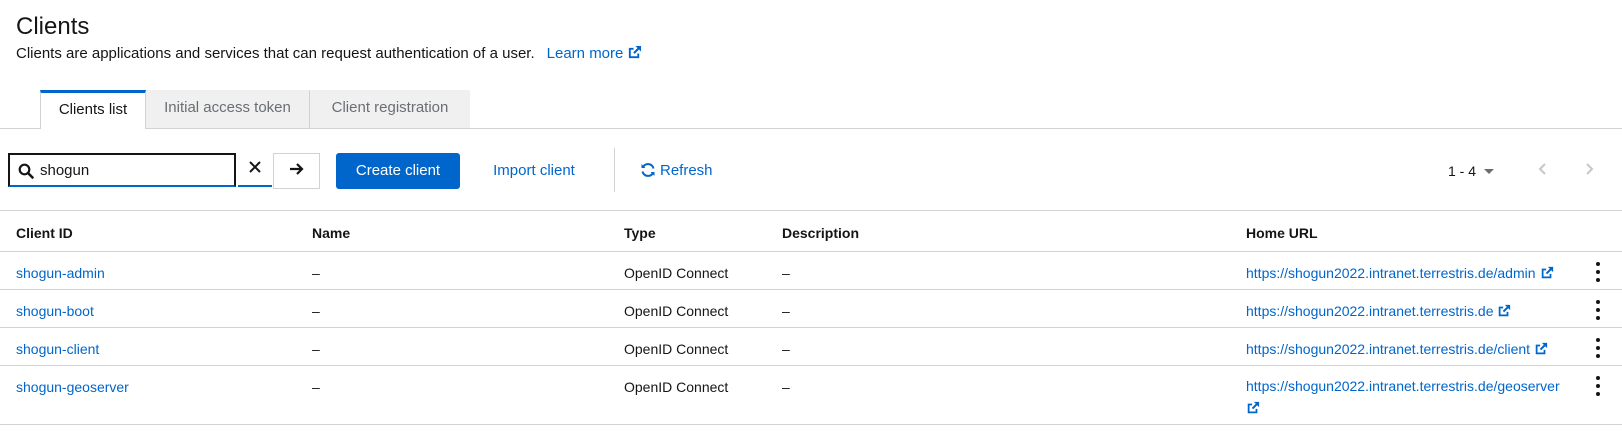  What do you see at coordinates (57, 349) in the screenshot?
I see `client-id-link: shogun-client` at bounding box center [57, 349].